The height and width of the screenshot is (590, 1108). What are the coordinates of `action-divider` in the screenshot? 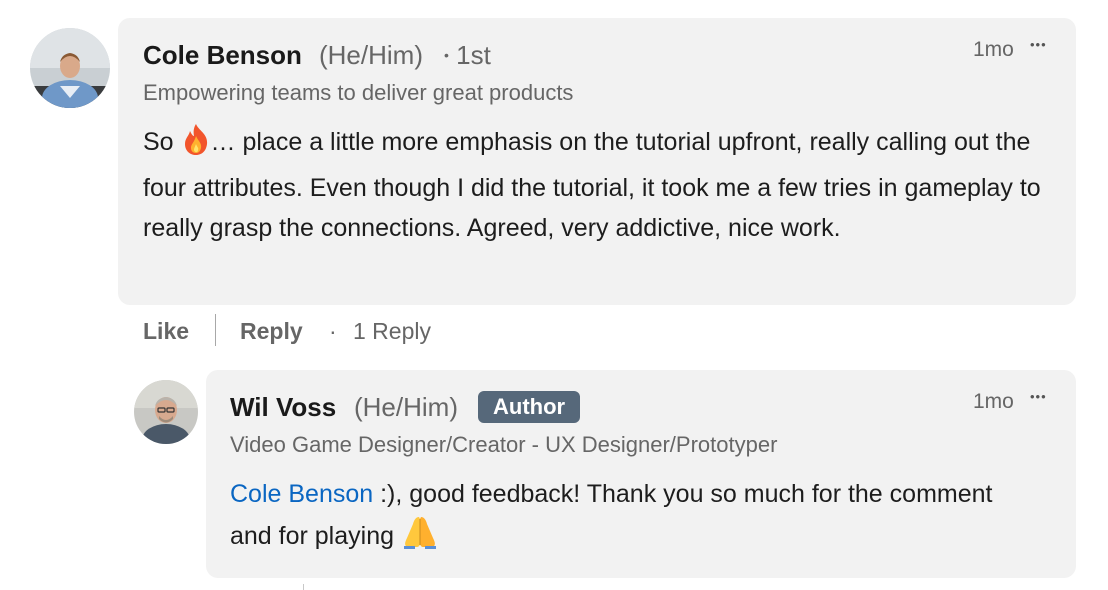 It's located at (215, 330).